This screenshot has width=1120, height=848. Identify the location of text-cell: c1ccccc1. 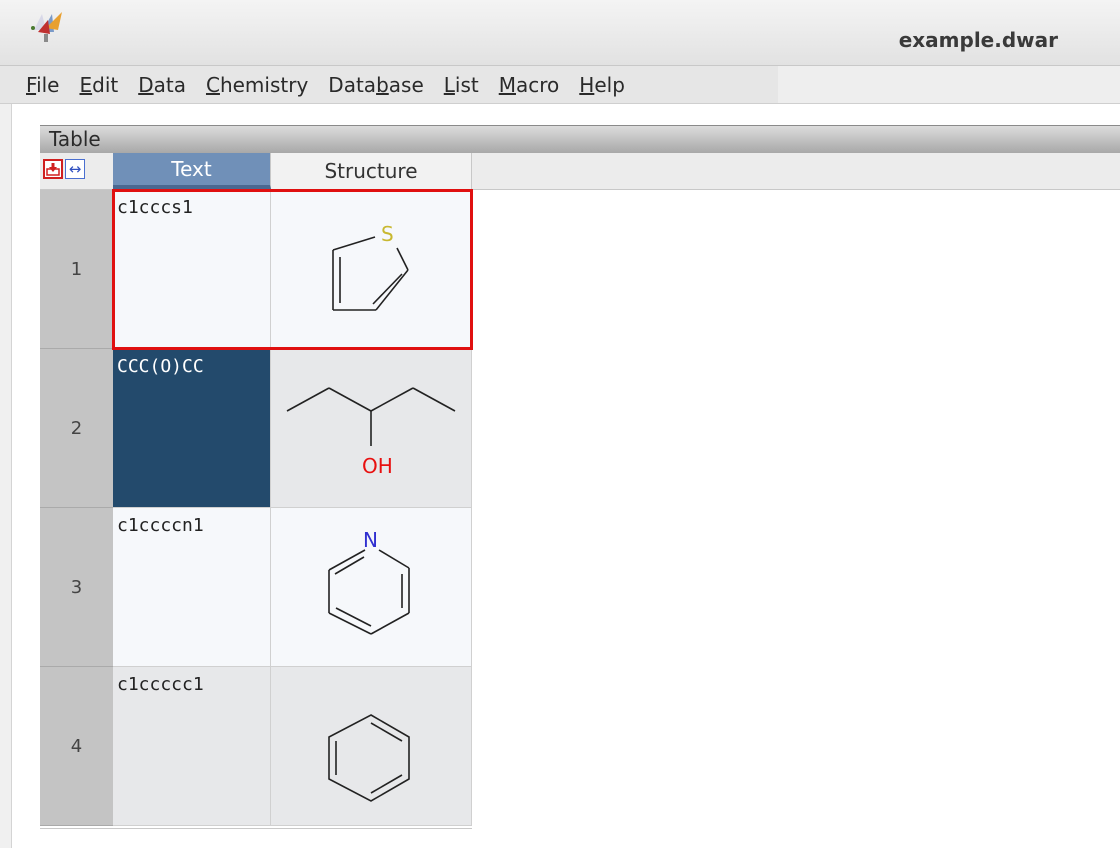
(192, 746).